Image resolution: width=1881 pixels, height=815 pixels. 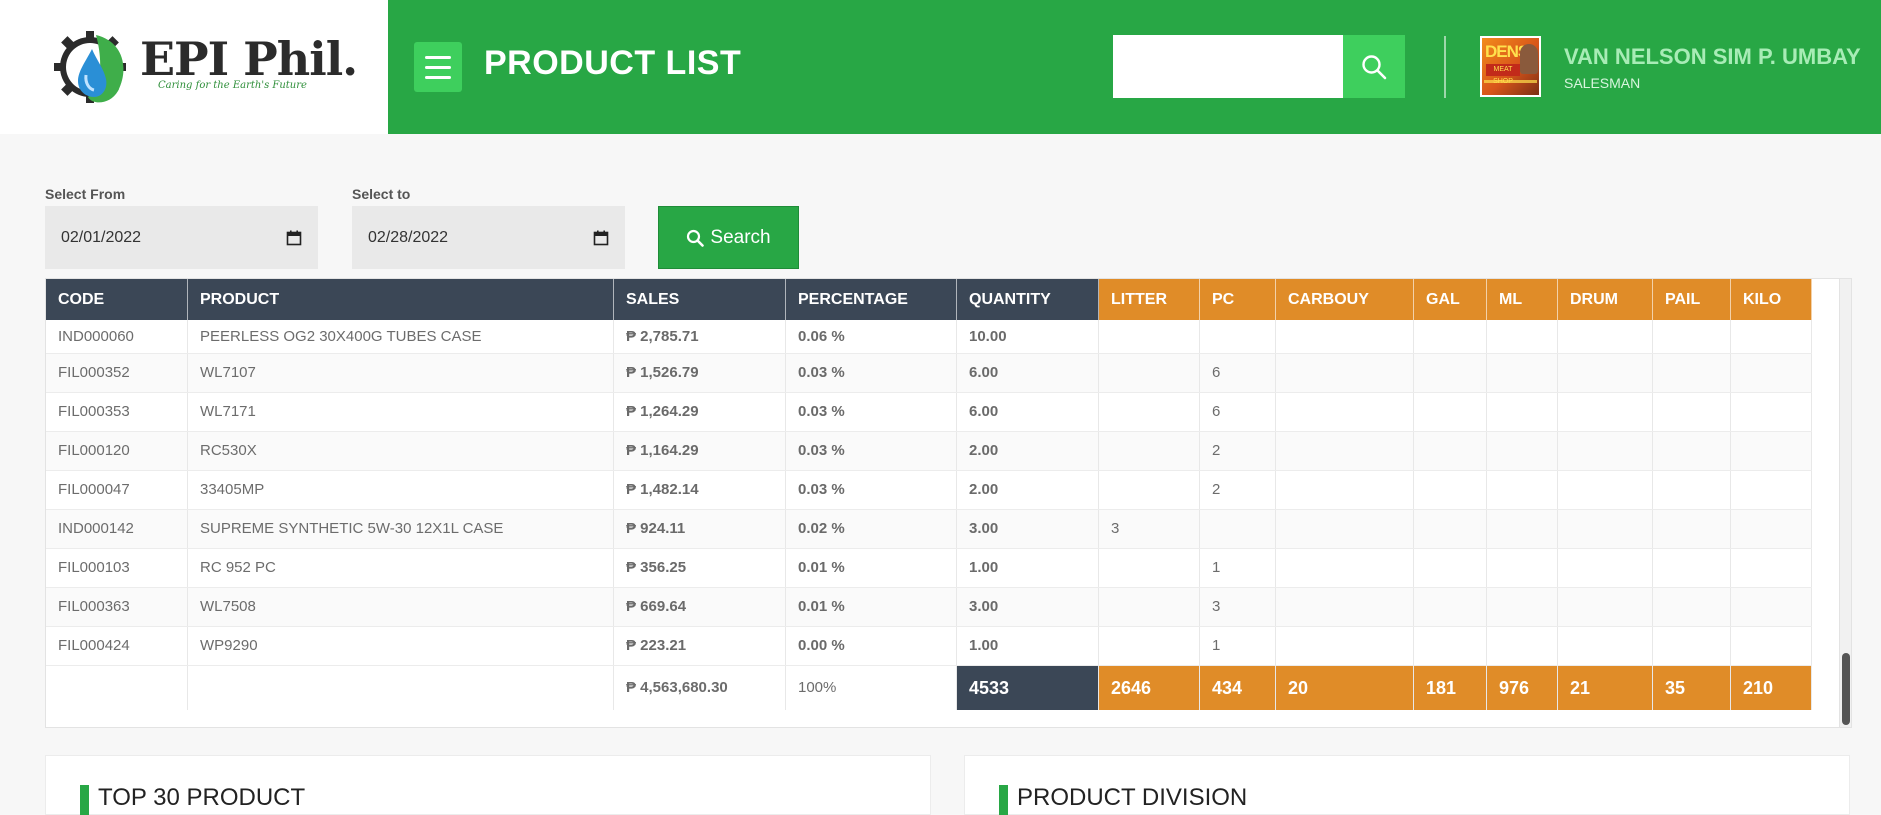 What do you see at coordinates (1692, 529) in the screenshot?
I see `cell-pail` at bounding box center [1692, 529].